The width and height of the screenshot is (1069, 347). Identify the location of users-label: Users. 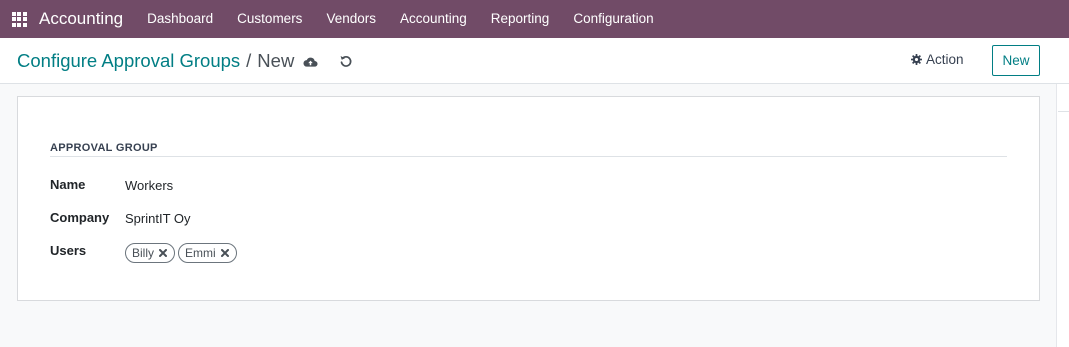
(68, 250).